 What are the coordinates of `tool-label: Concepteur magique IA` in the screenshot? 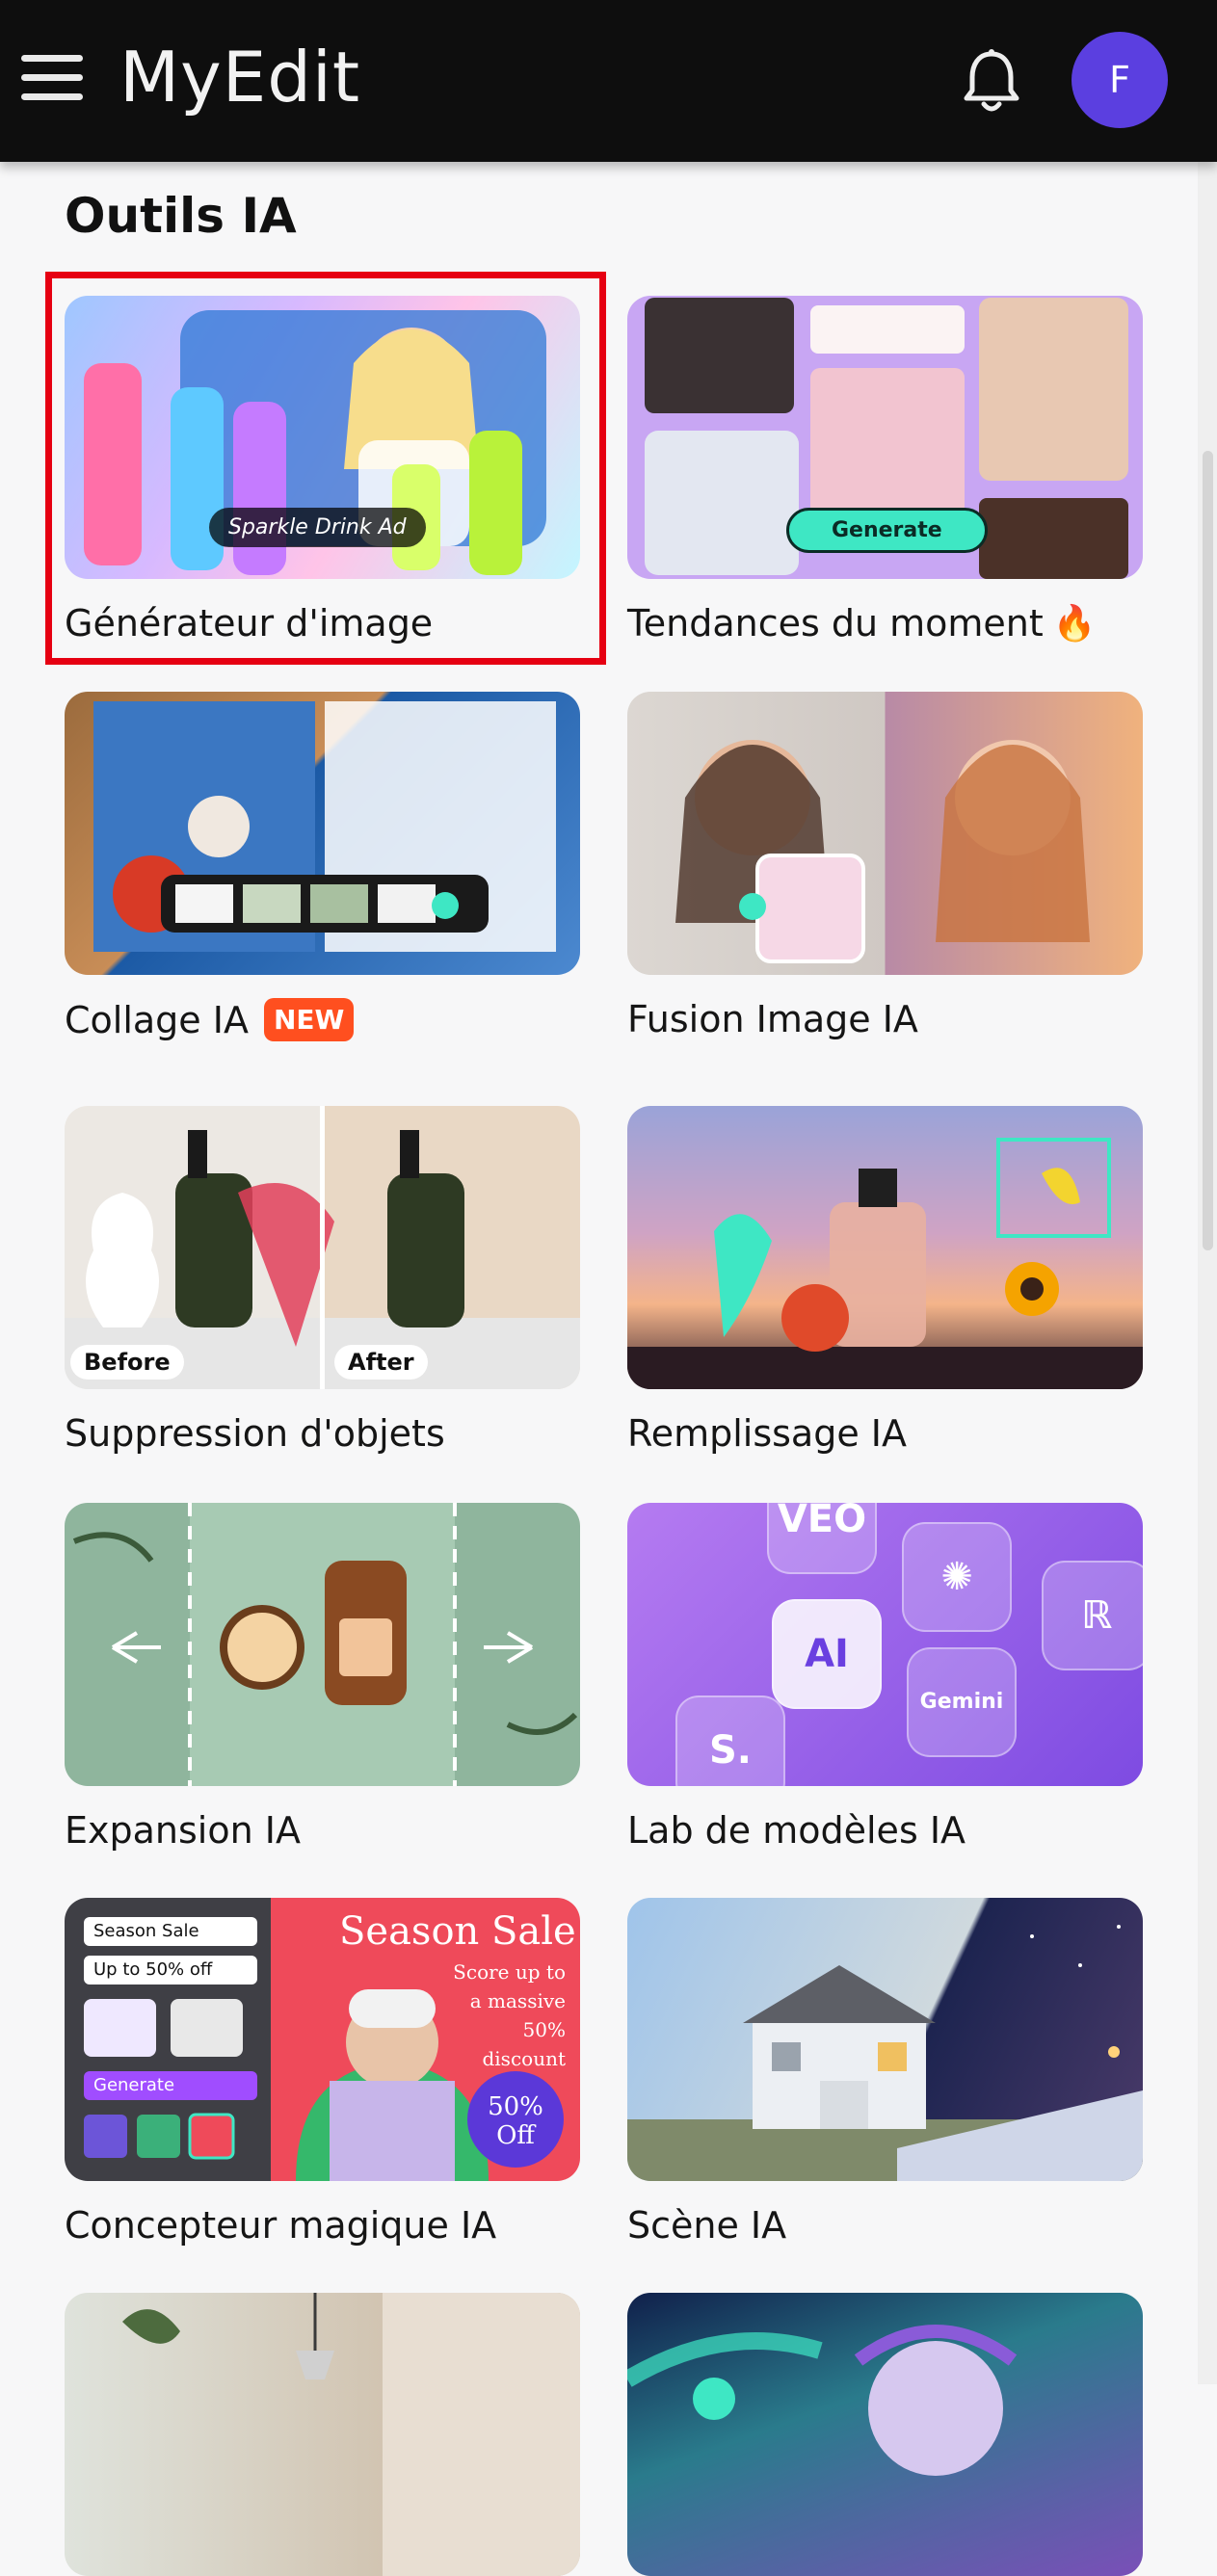 It's located at (322, 2226).